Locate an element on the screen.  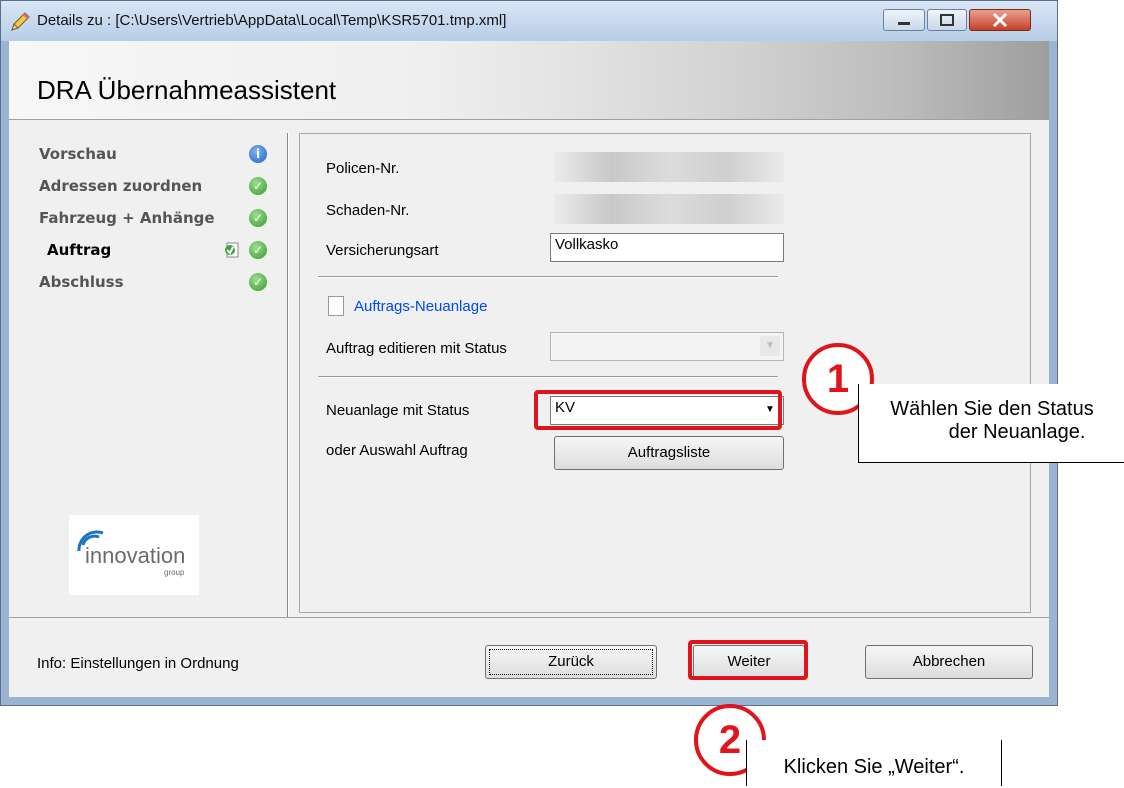
close-icon is located at coordinates (1000, 20).